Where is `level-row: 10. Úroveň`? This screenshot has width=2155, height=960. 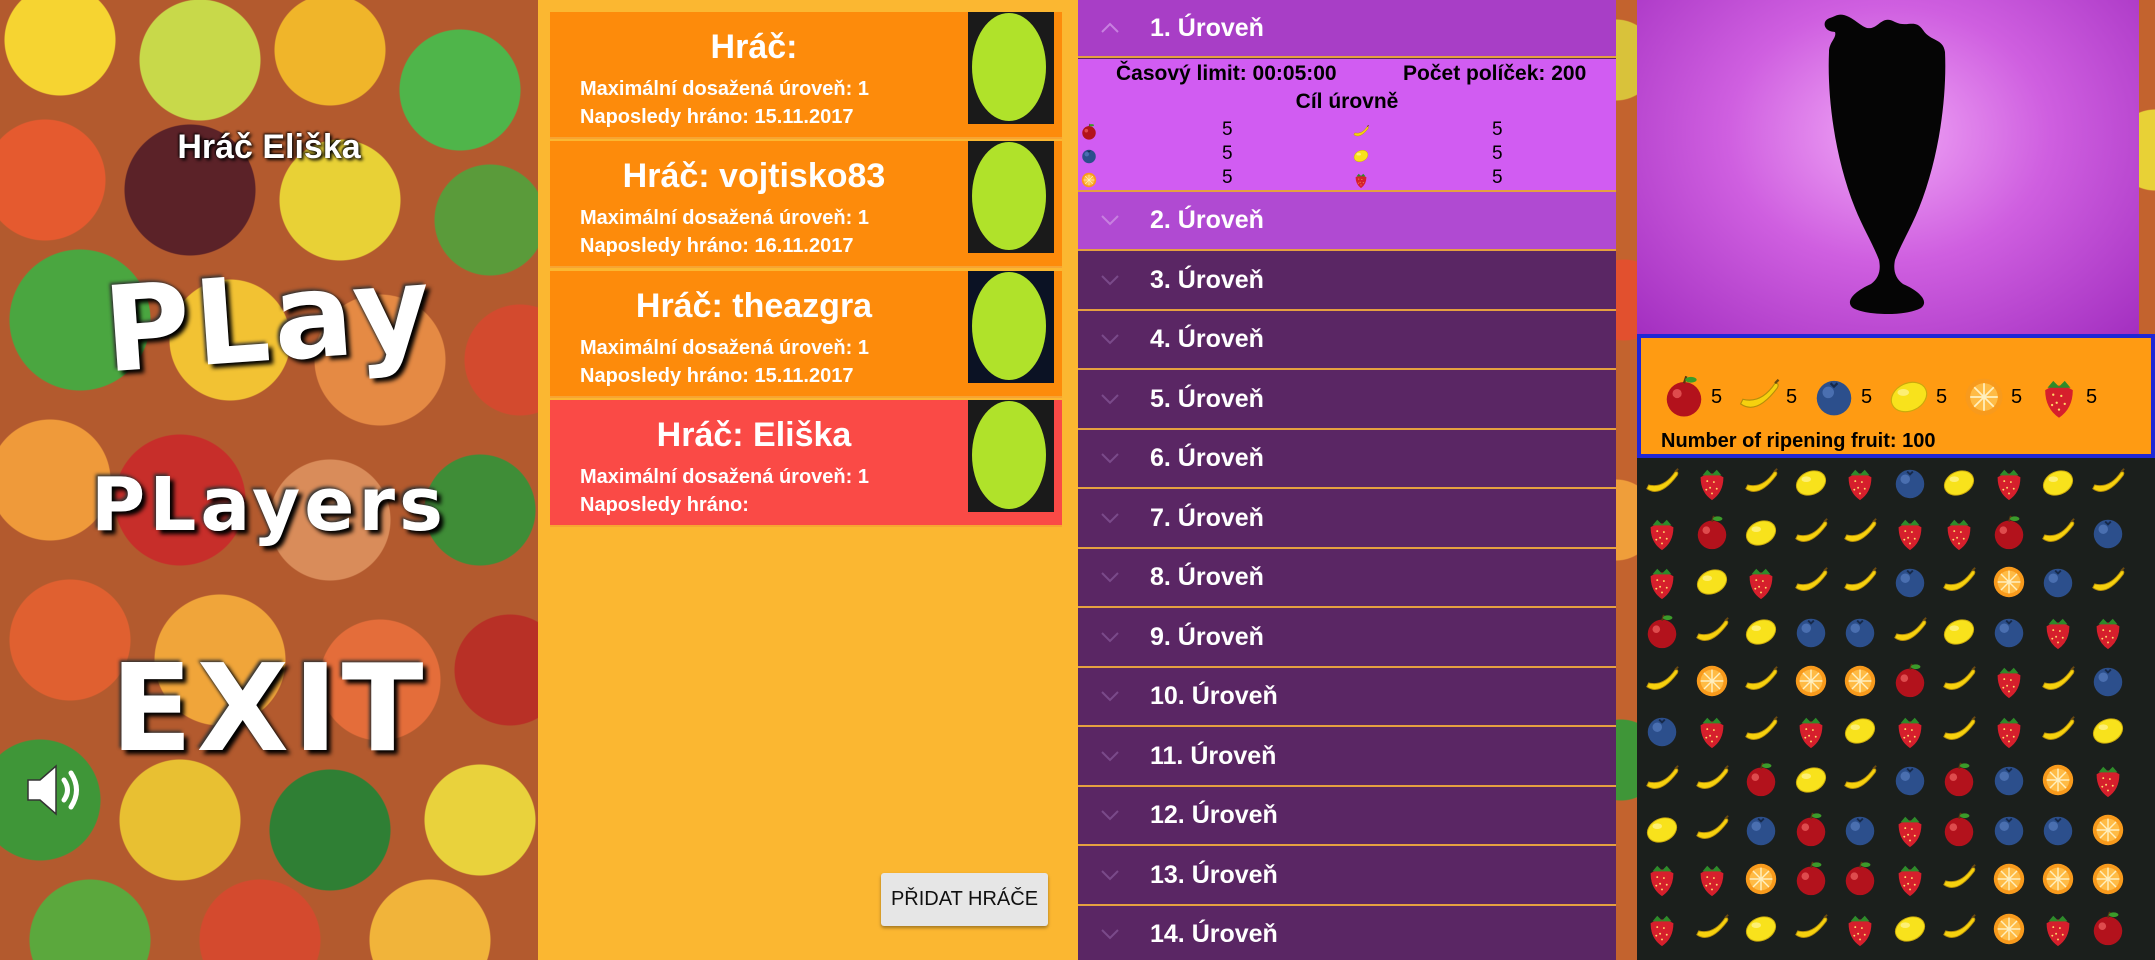
level-row: 10. Úroveň is located at coordinates (1347, 697).